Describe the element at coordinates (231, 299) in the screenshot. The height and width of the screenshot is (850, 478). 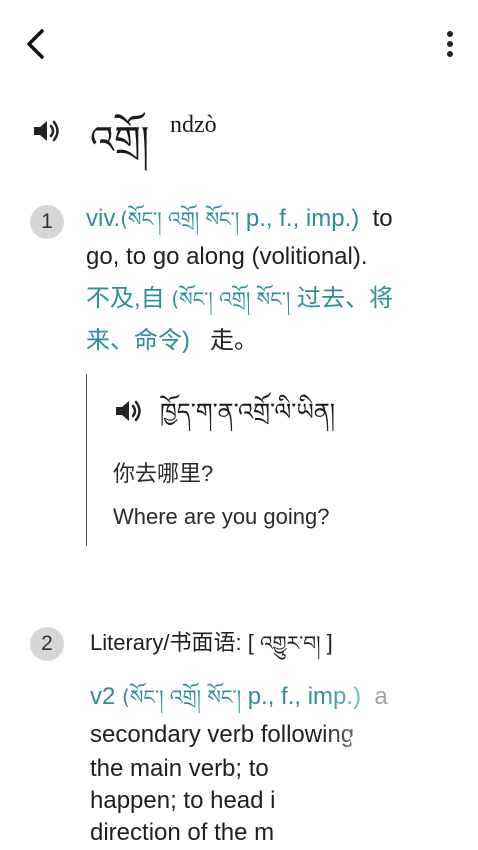
I see `sense-1-tib-forms-zh: (སོང་། འགྲོ། སོང་།` at that location.